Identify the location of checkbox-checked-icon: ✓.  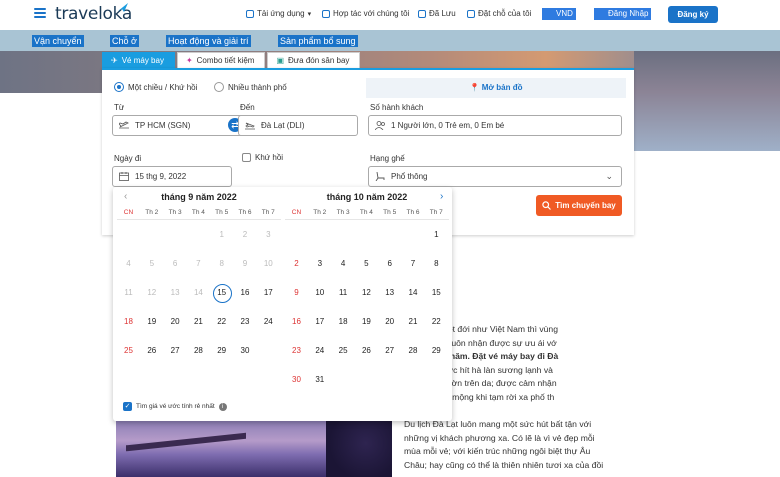
(127, 406).